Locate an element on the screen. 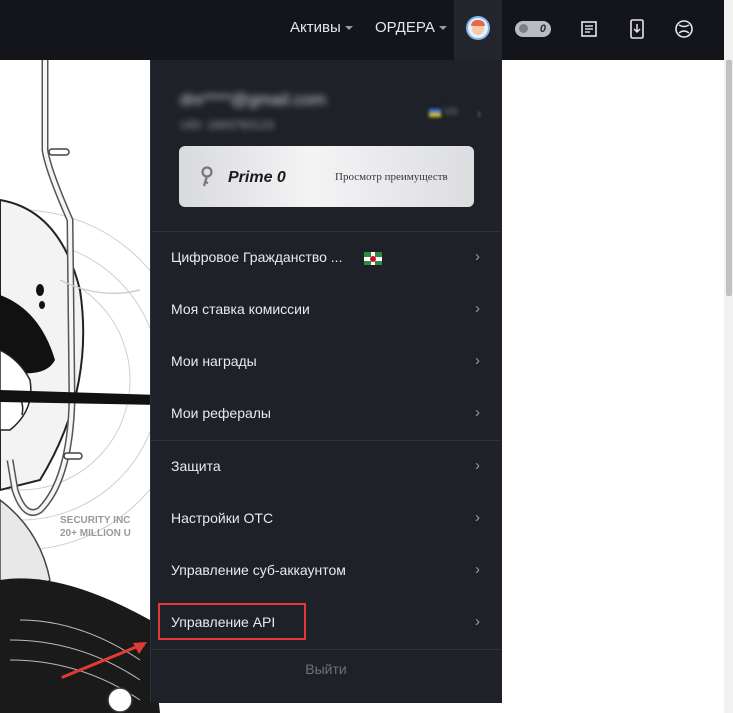 This screenshot has height=713, width=733. prime-level-badge: 0 is located at coordinates (533, 29).